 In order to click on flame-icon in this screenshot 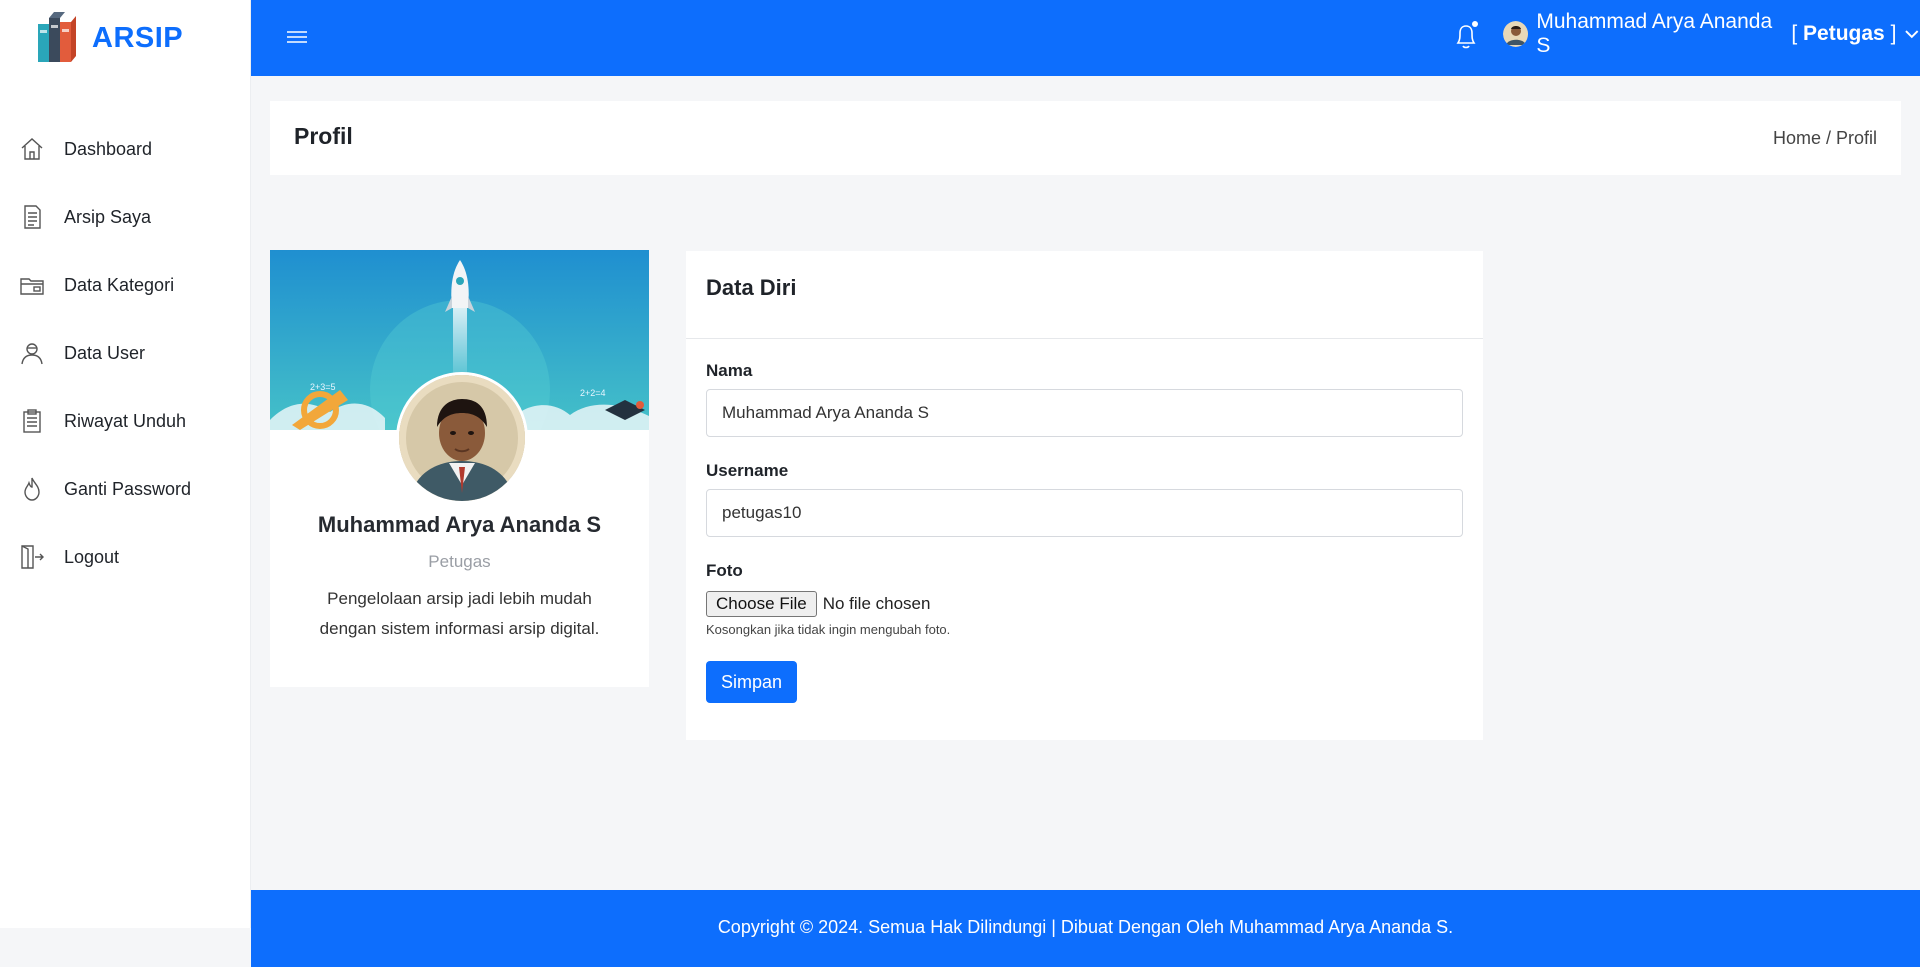, I will do `click(32, 489)`.